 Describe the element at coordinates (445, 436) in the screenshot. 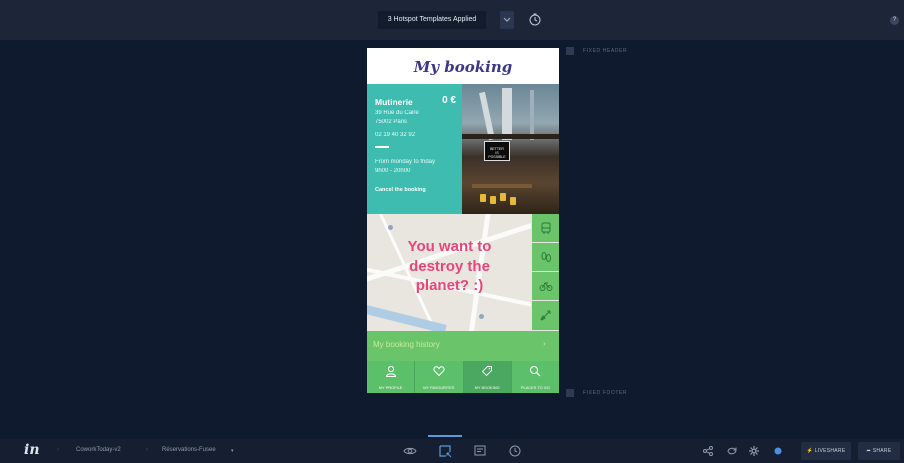

I see `active-mode-indicator` at that location.